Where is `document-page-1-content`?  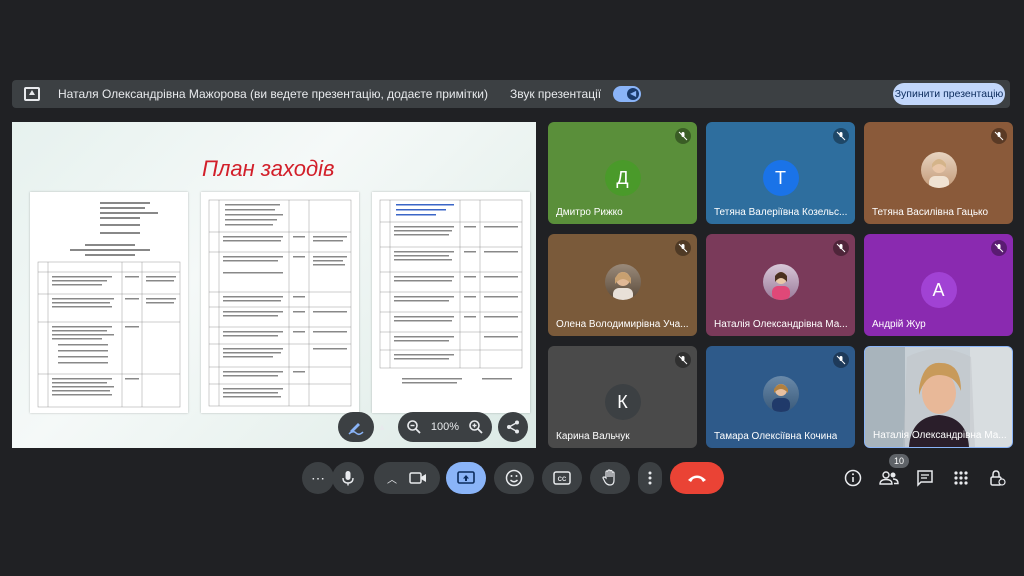
document-page-1-content is located at coordinates (109, 305).